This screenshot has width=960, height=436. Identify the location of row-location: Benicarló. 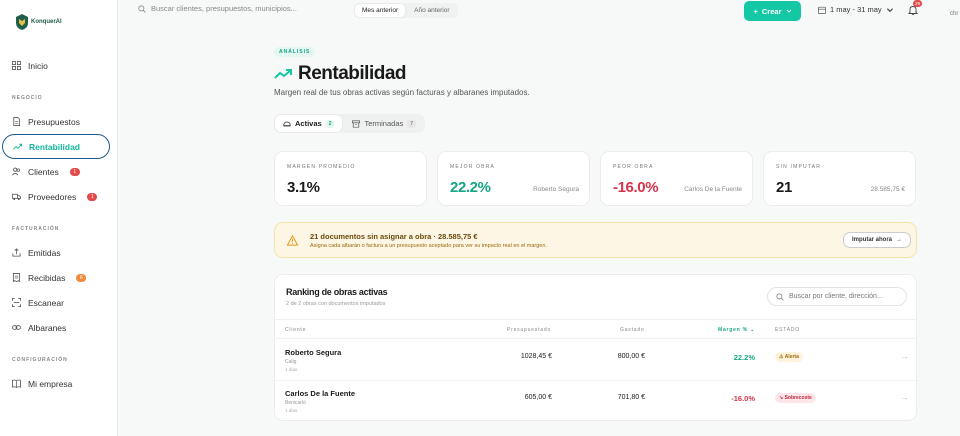
(295, 403).